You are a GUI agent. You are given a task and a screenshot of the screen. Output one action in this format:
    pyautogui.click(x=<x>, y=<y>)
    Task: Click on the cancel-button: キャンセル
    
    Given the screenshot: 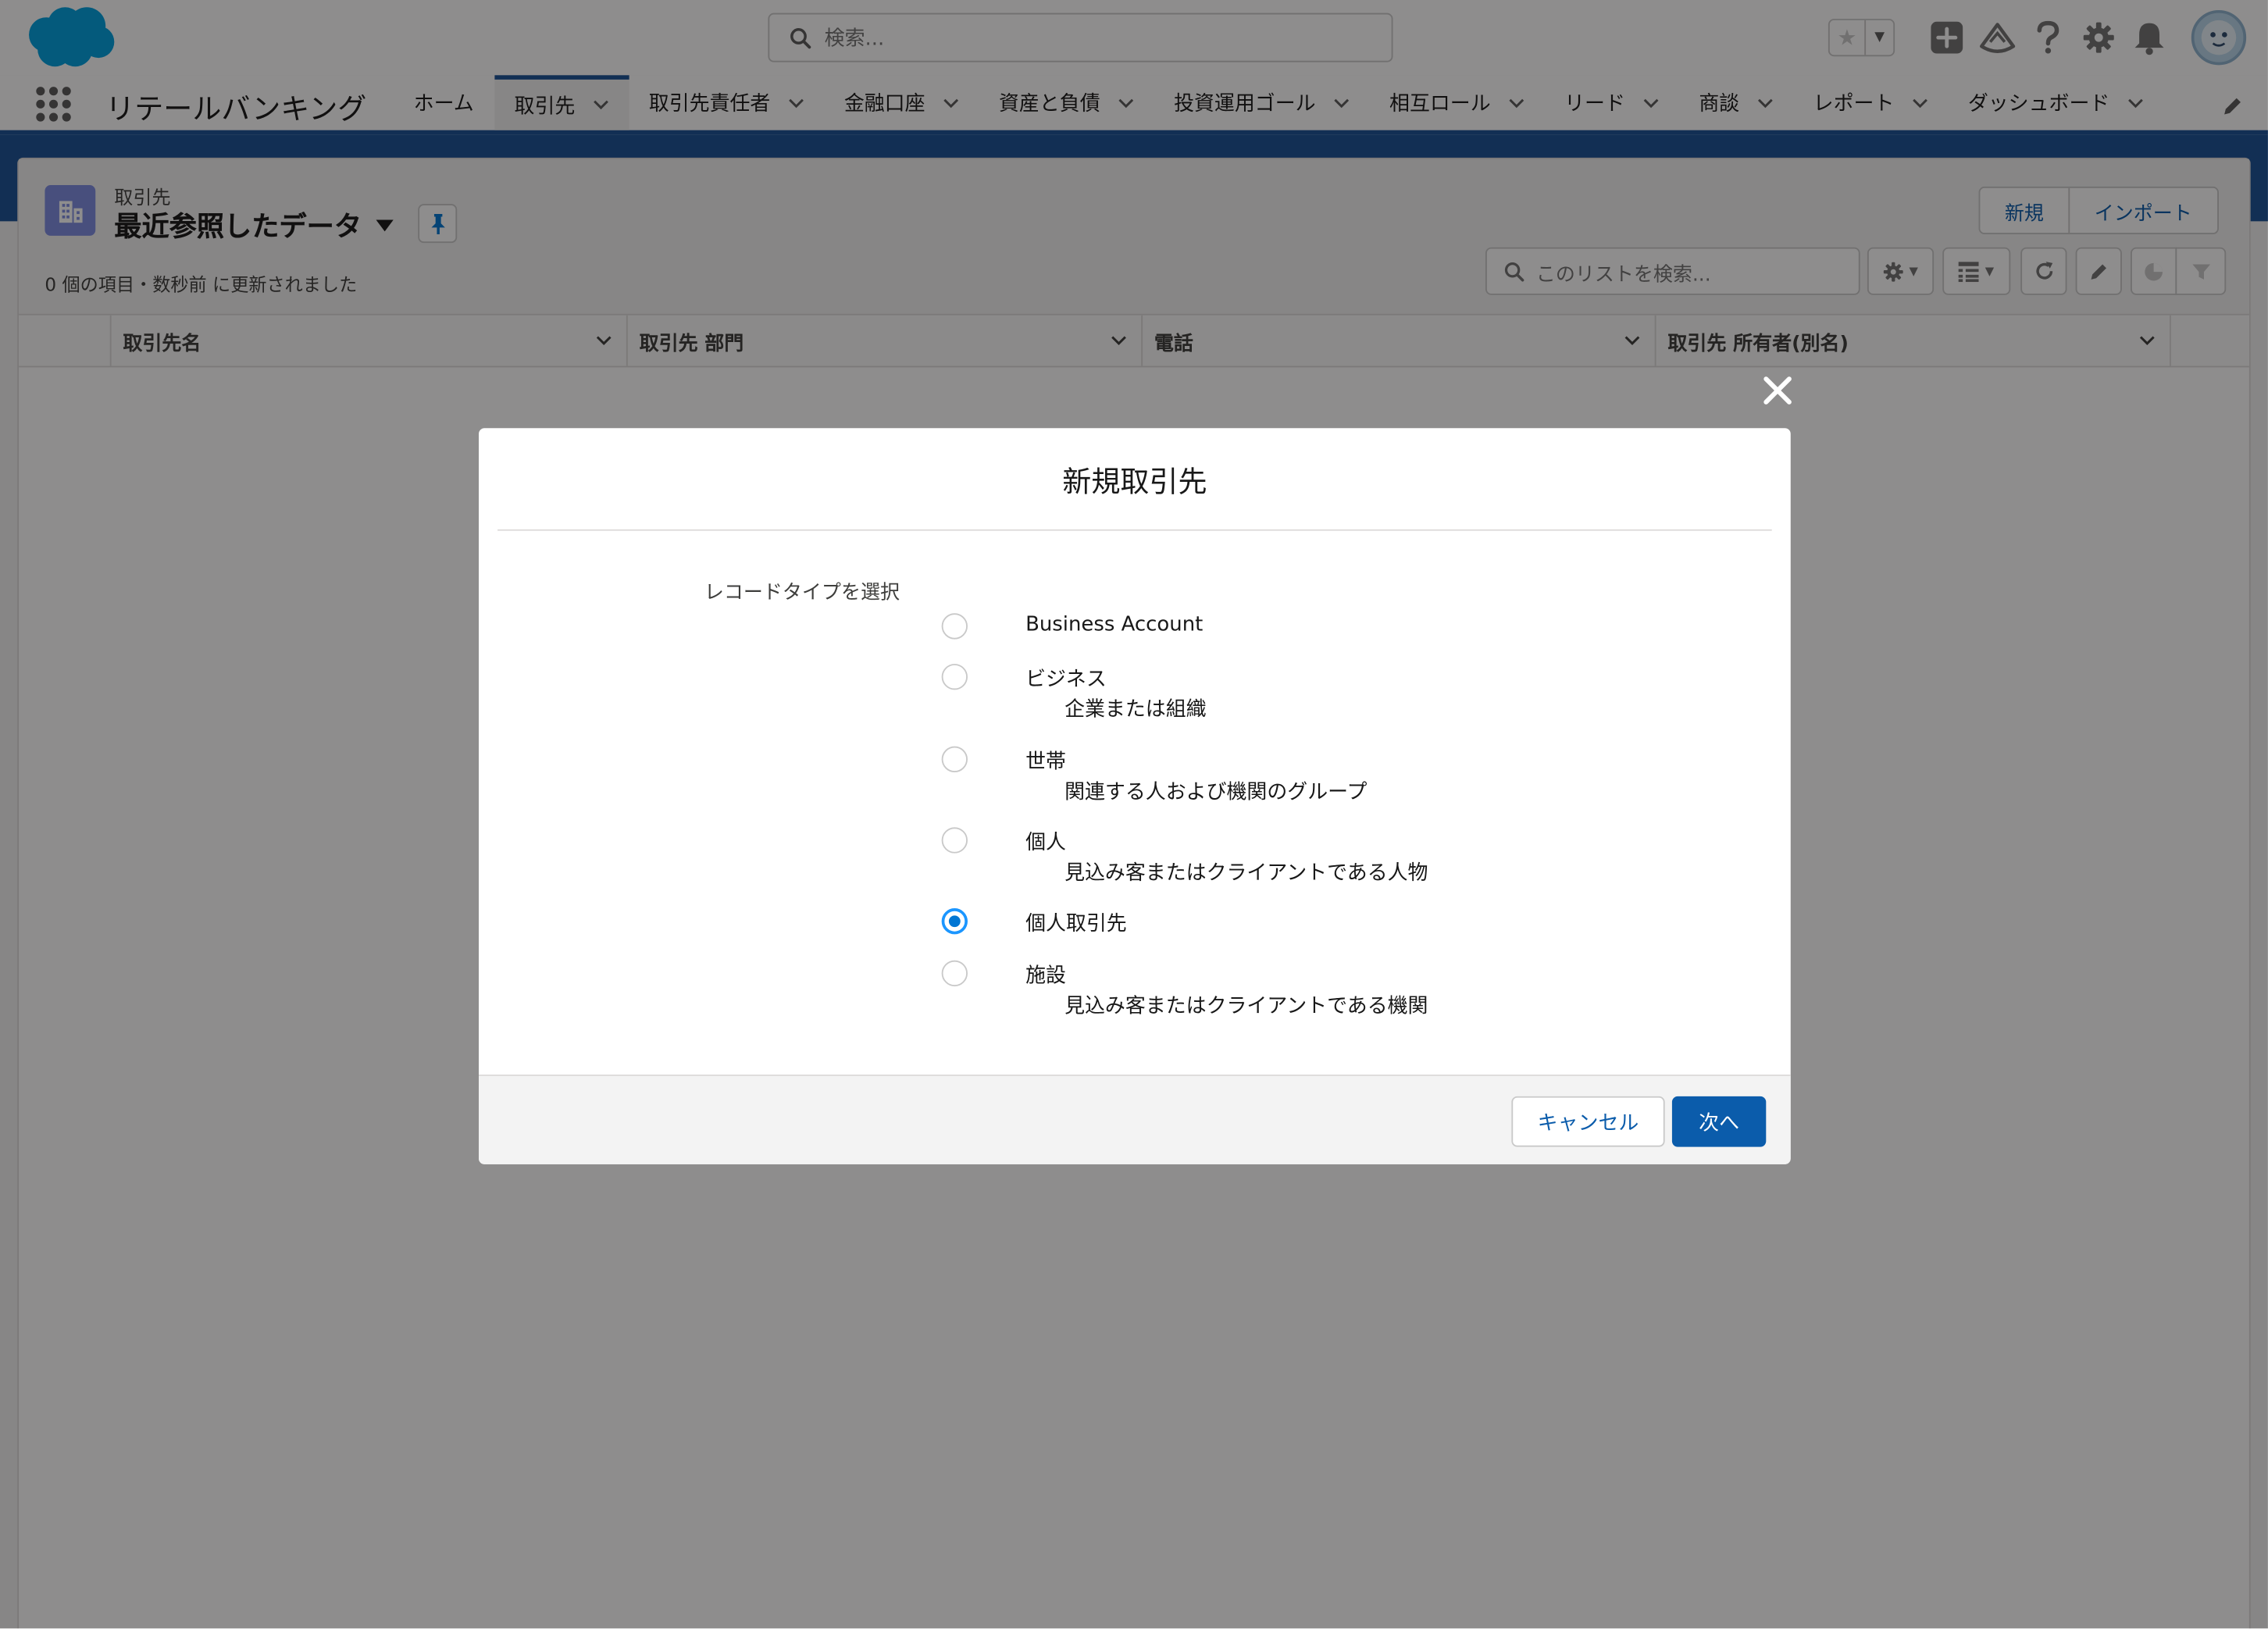 What is the action you would take?
    pyautogui.click(x=1588, y=1121)
    